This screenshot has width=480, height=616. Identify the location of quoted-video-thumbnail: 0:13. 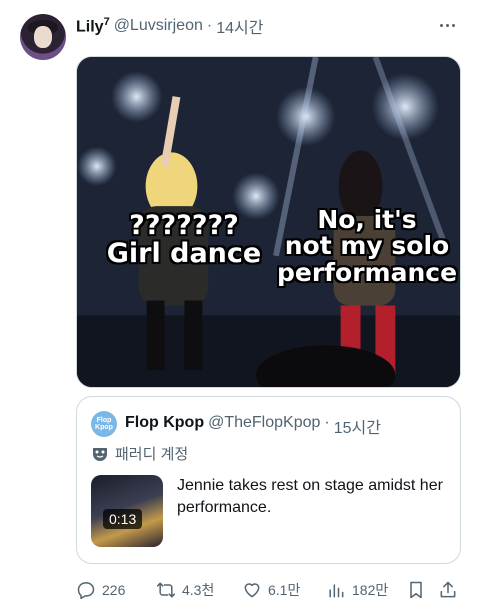
(127, 511).